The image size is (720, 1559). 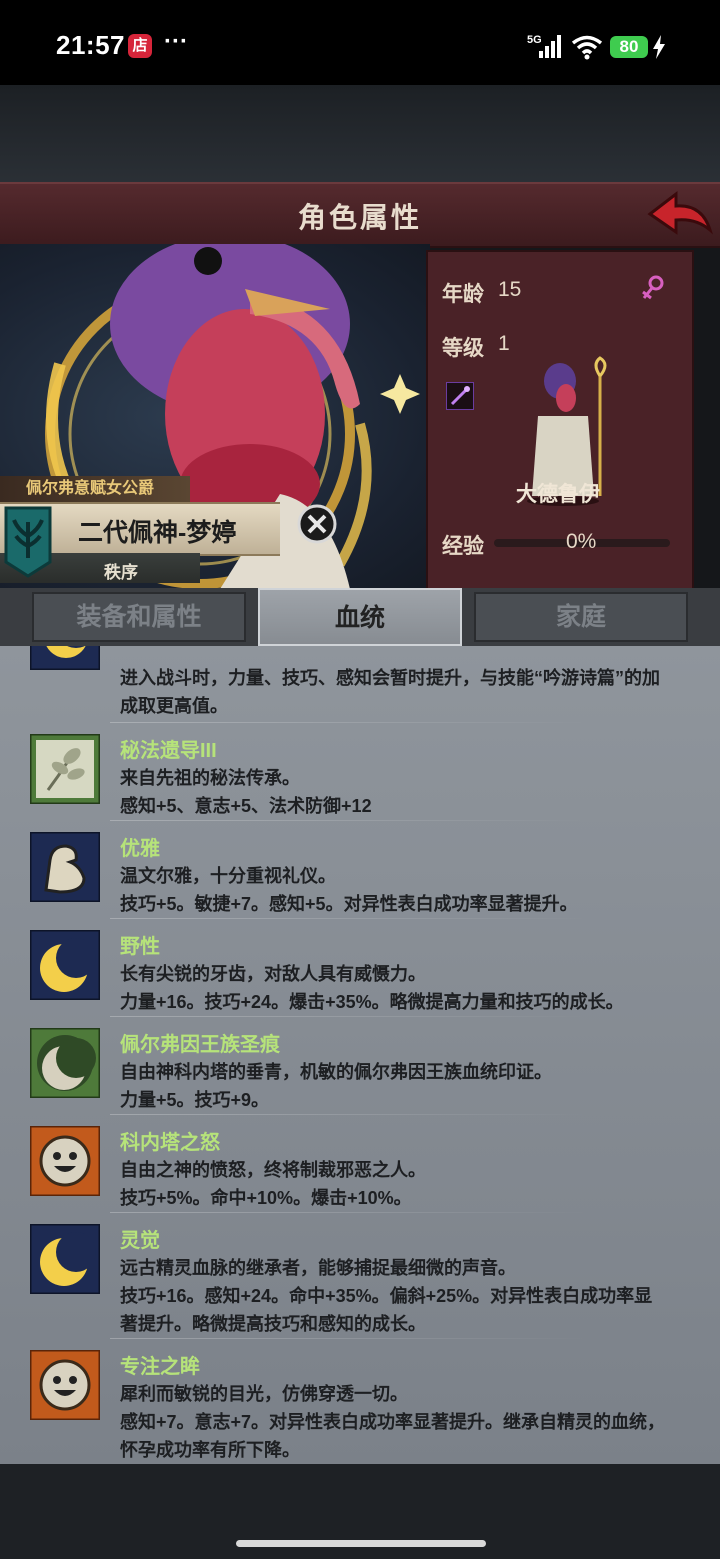 What do you see at coordinates (200, 1045) in the screenshot?
I see `trait-title: 佩尔弗因王族圣痕` at bounding box center [200, 1045].